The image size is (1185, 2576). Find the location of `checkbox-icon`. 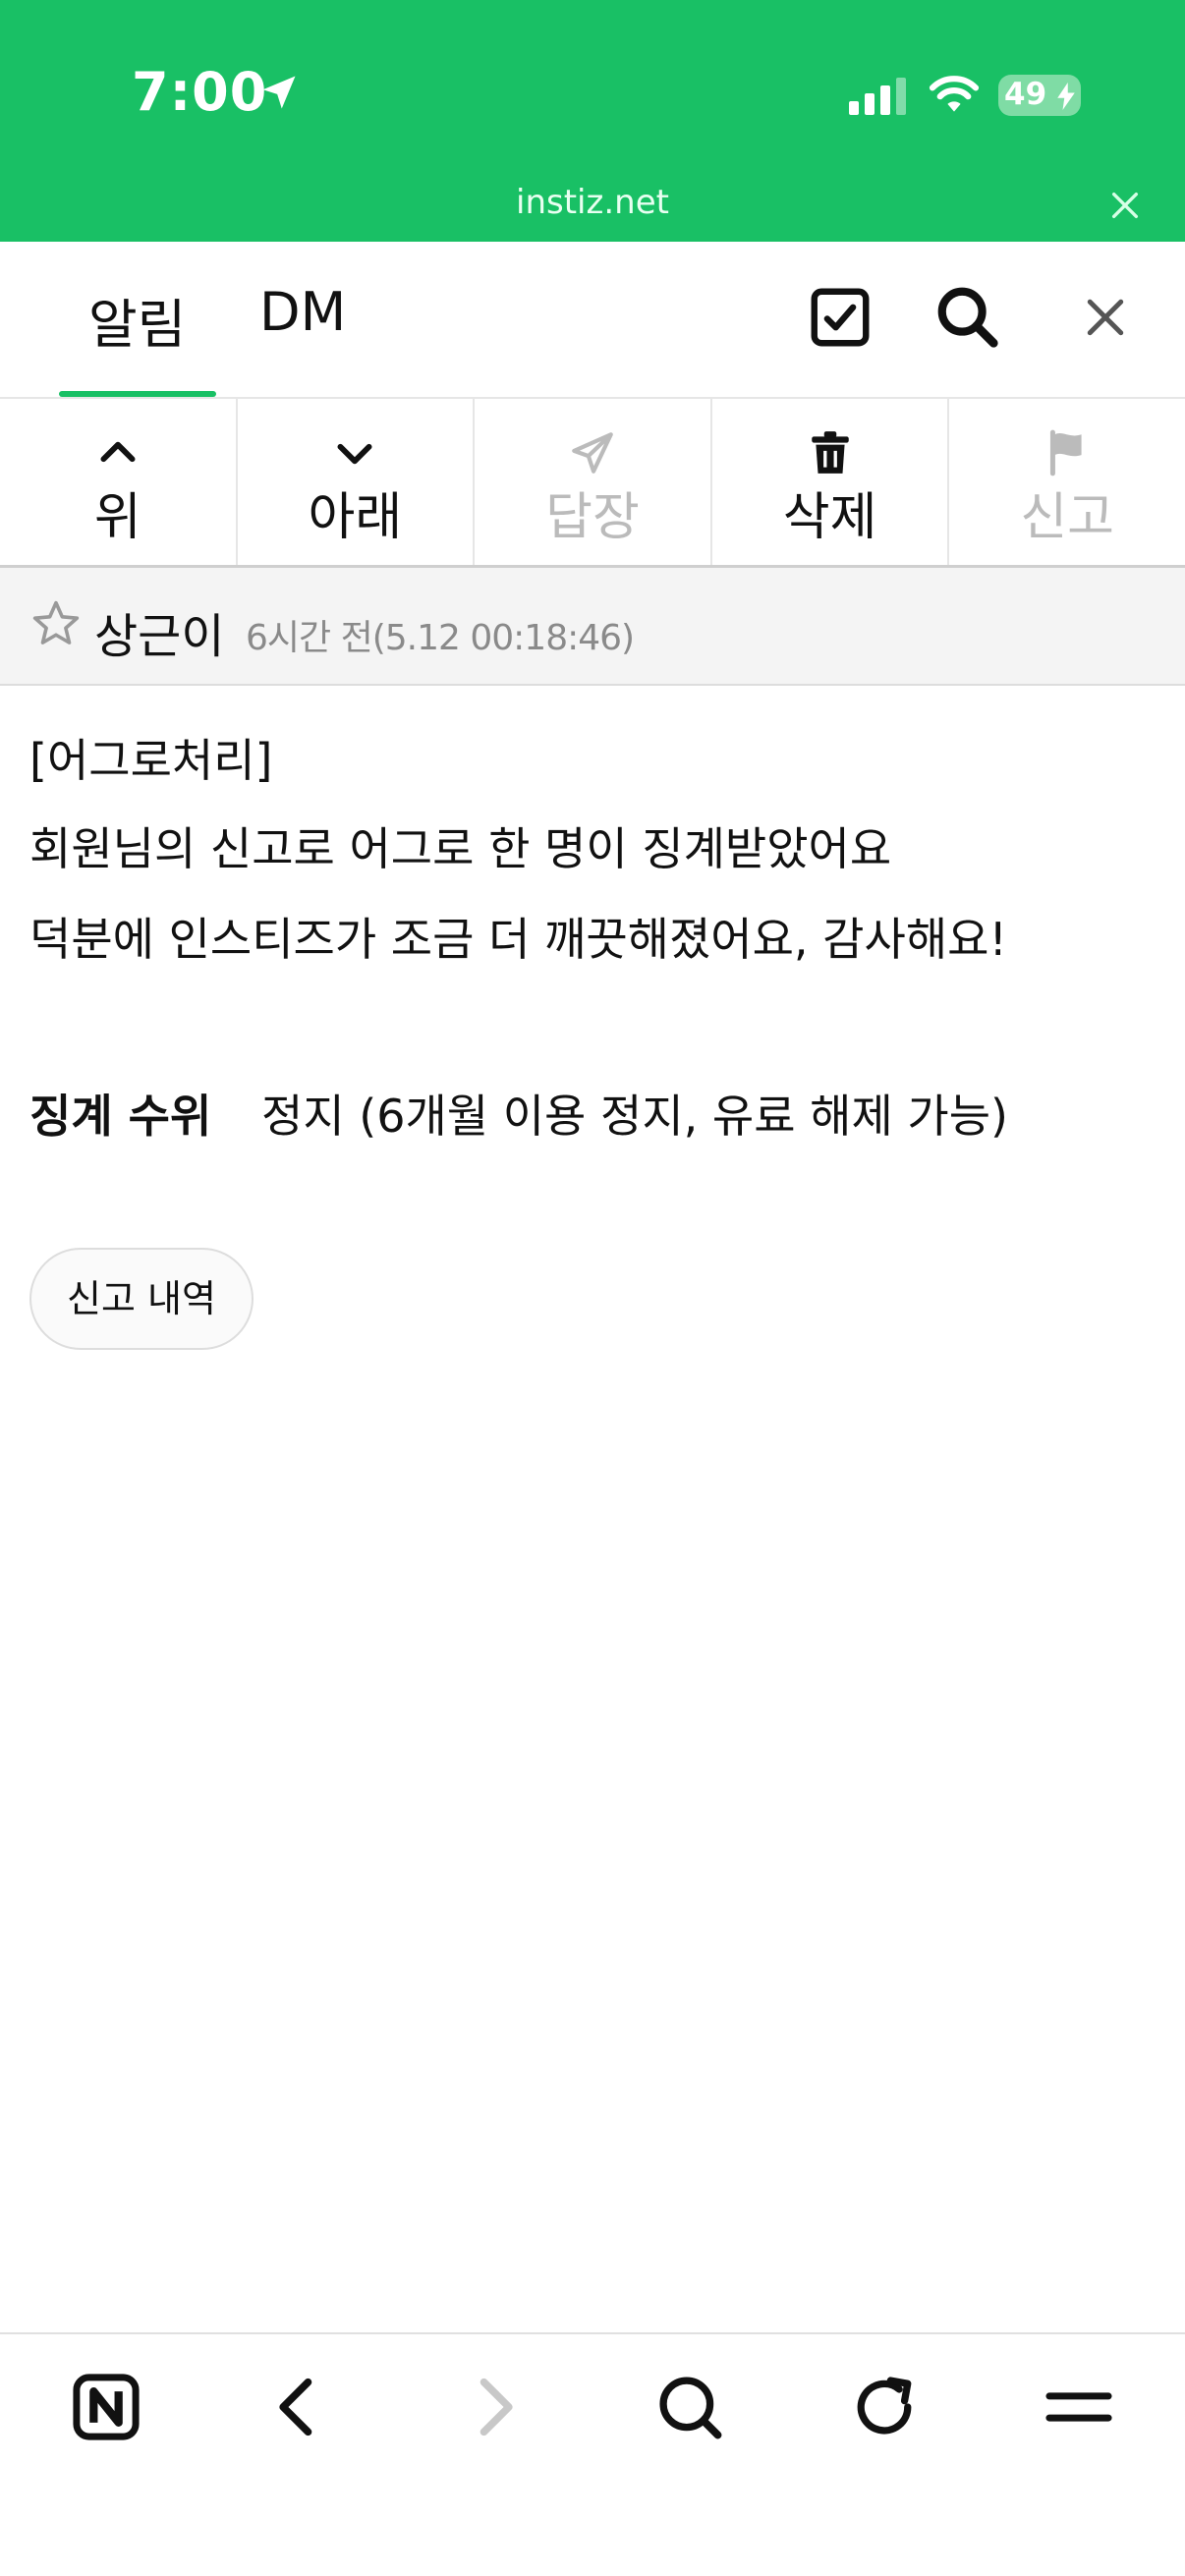

checkbox-icon is located at coordinates (841, 317).